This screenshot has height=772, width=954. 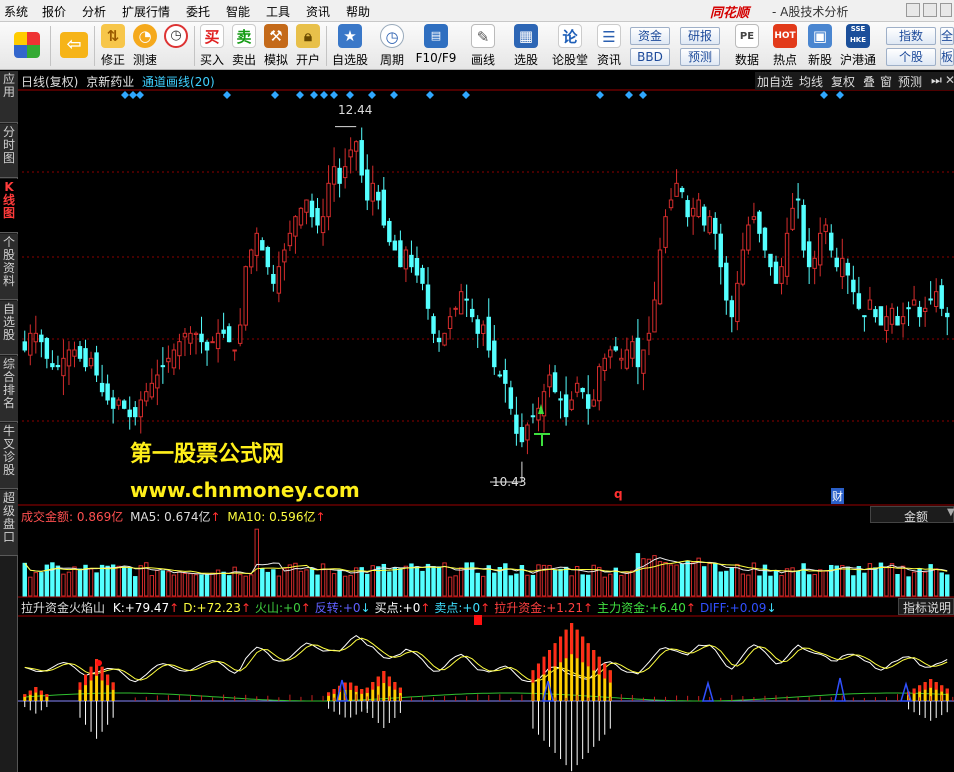 I want to click on up-arrow-icon: ↑, so click(x=320, y=517).